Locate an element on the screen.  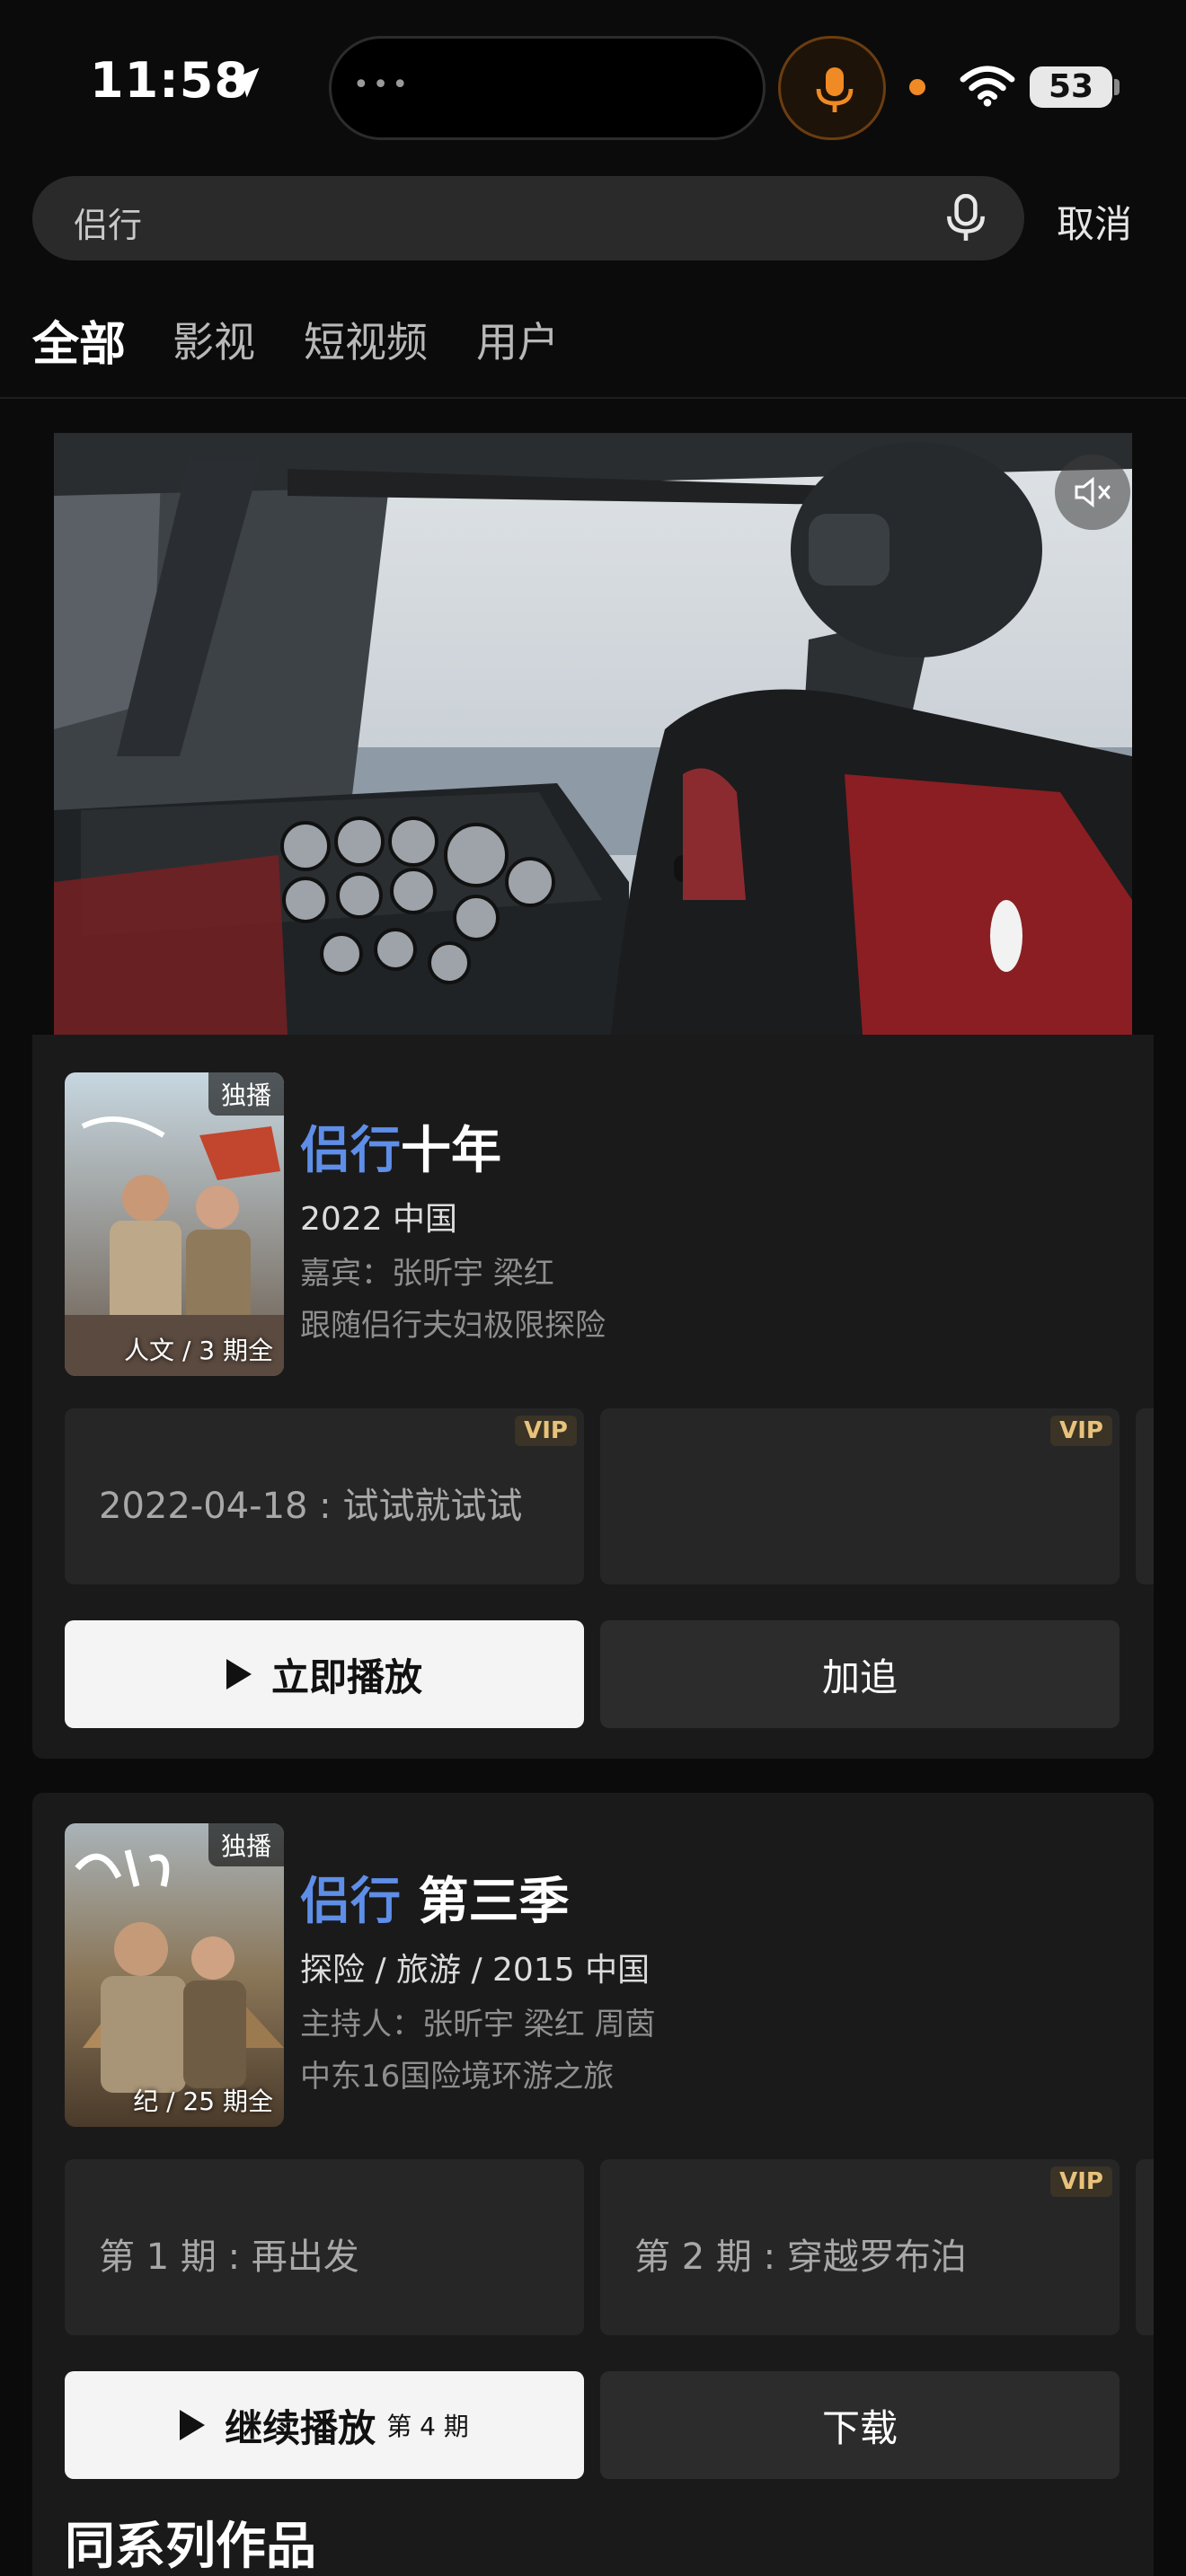
result-meta: 2022 中国 is located at coordinates (379, 1219).